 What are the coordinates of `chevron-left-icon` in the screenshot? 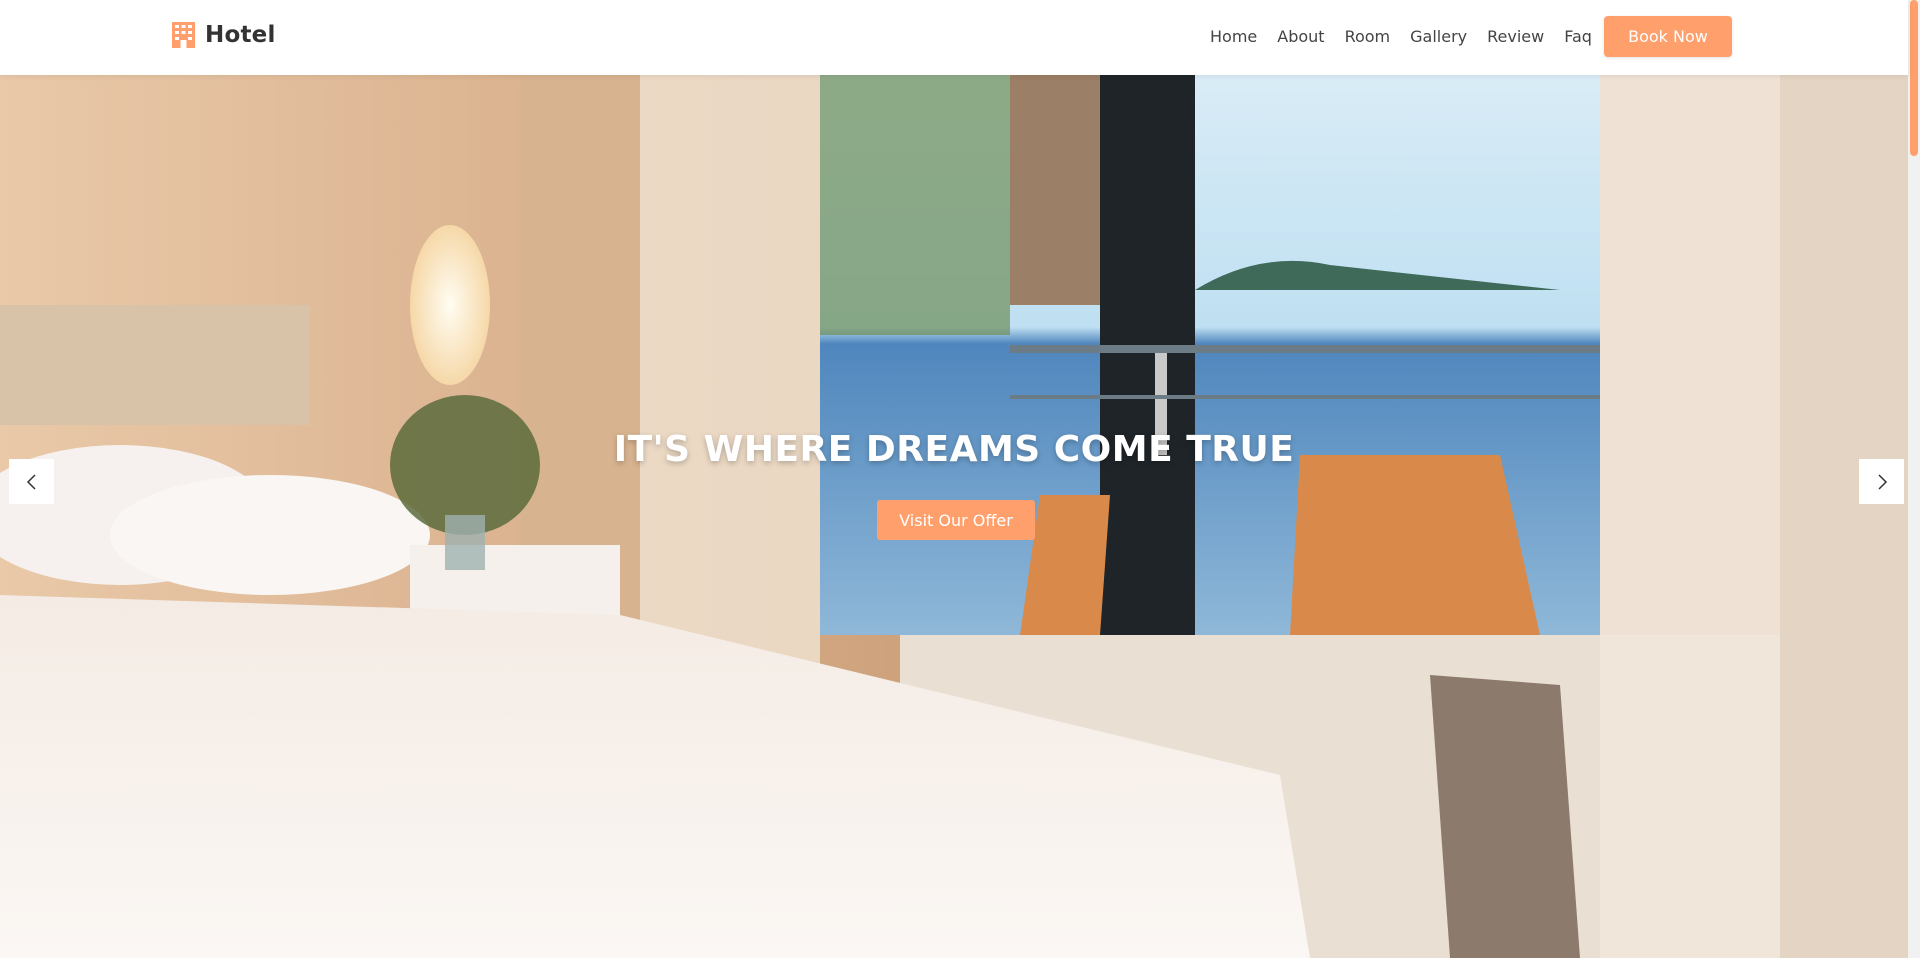 It's located at (31, 481).